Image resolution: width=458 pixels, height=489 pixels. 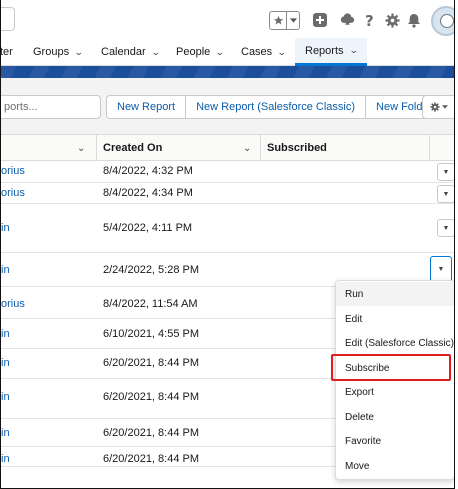 I want to click on created-on-cell: 8/4/2022, 4:32 PM, so click(x=148, y=171).